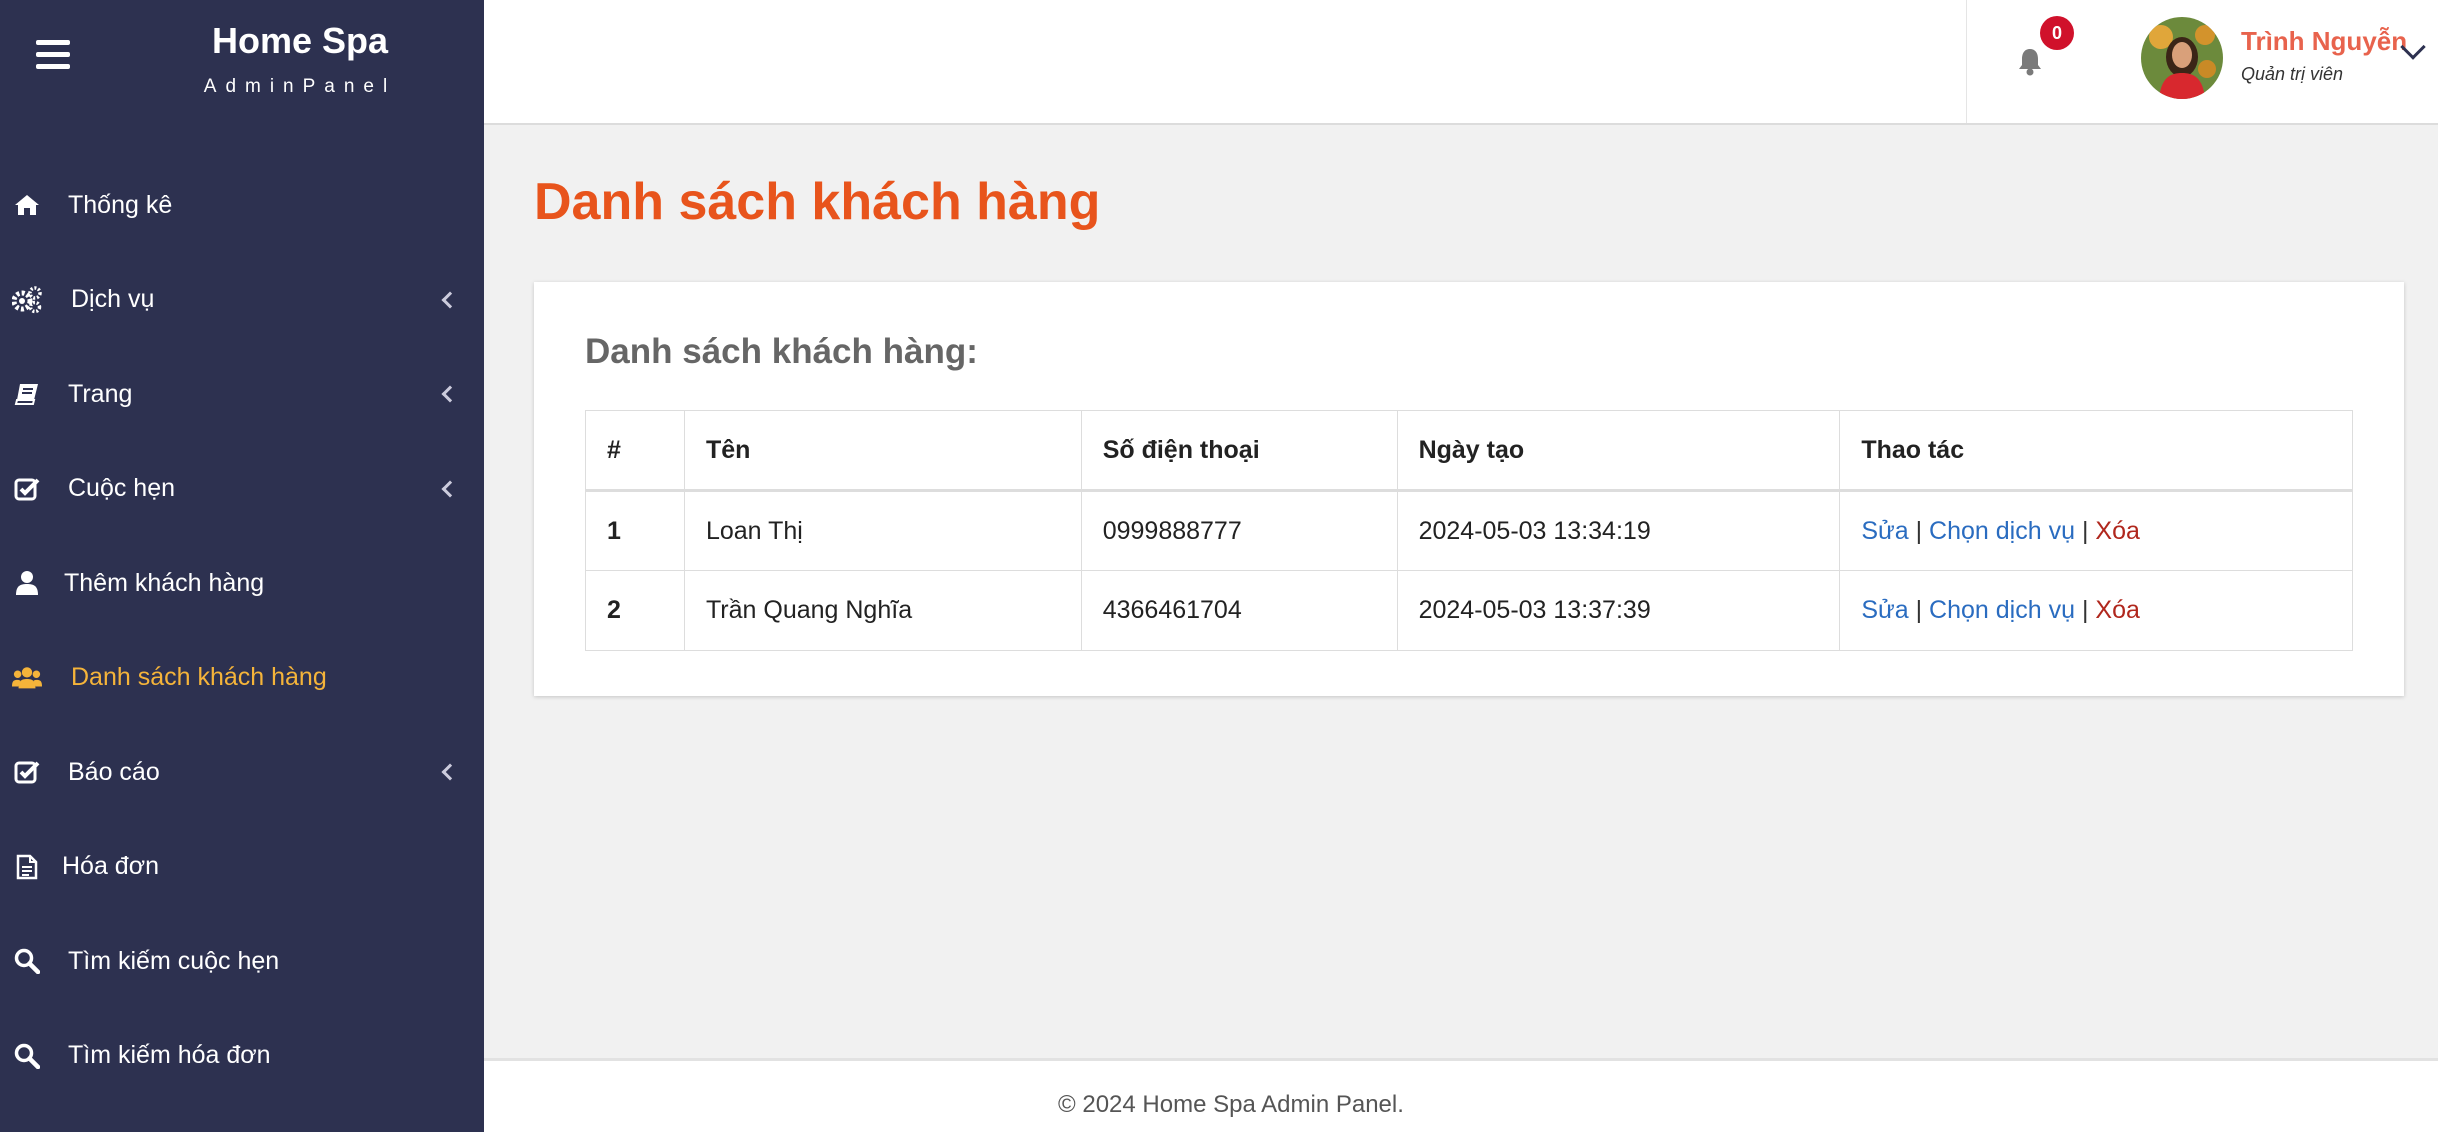 The width and height of the screenshot is (2438, 1132). I want to click on customer-phone: 4366461704, so click(1239, 610).